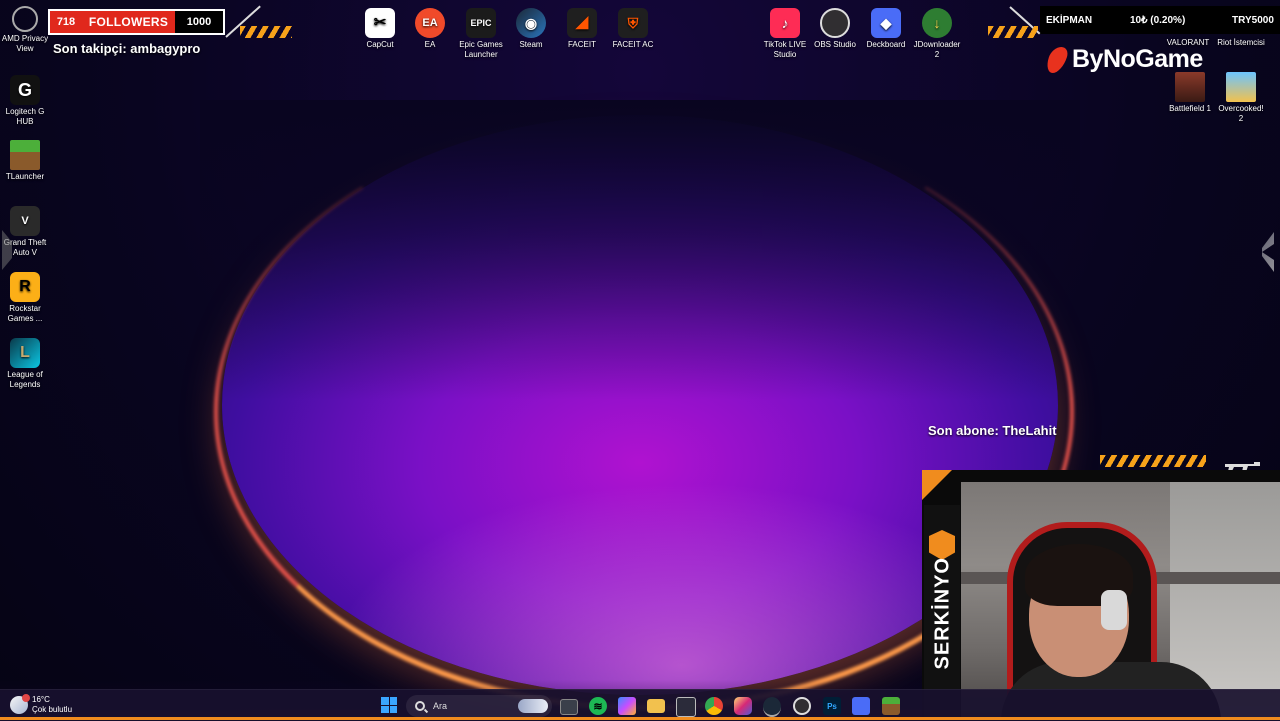 This screenshot has height=721, width=1280. What do you see at coordinates (1241, 87) in the screenshot?
I see `overcooked-2-icon` at bounding box center [1241, 87].